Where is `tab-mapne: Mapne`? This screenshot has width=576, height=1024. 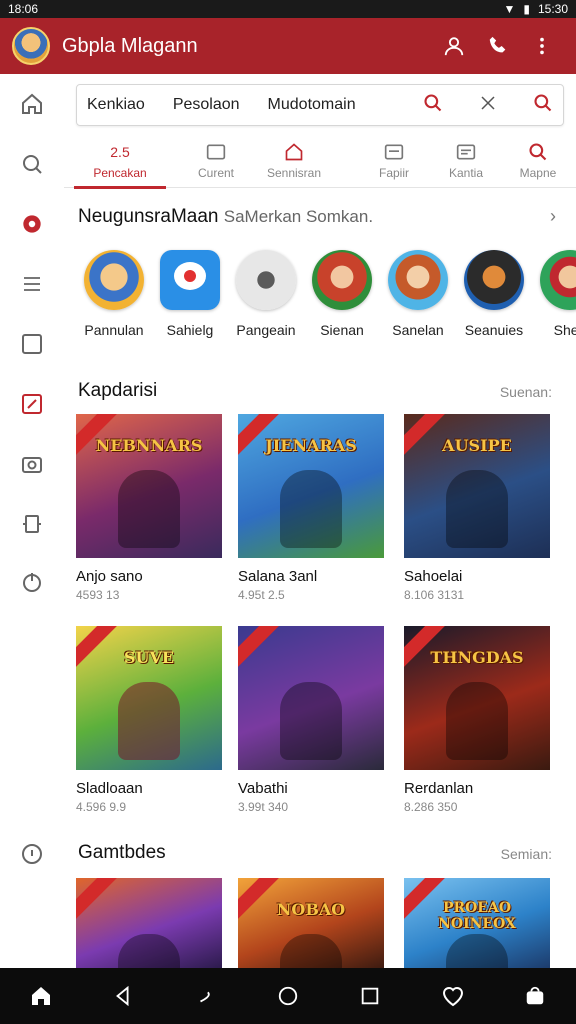 tab-mapne: Mapne is located at coordinates (534, 161).